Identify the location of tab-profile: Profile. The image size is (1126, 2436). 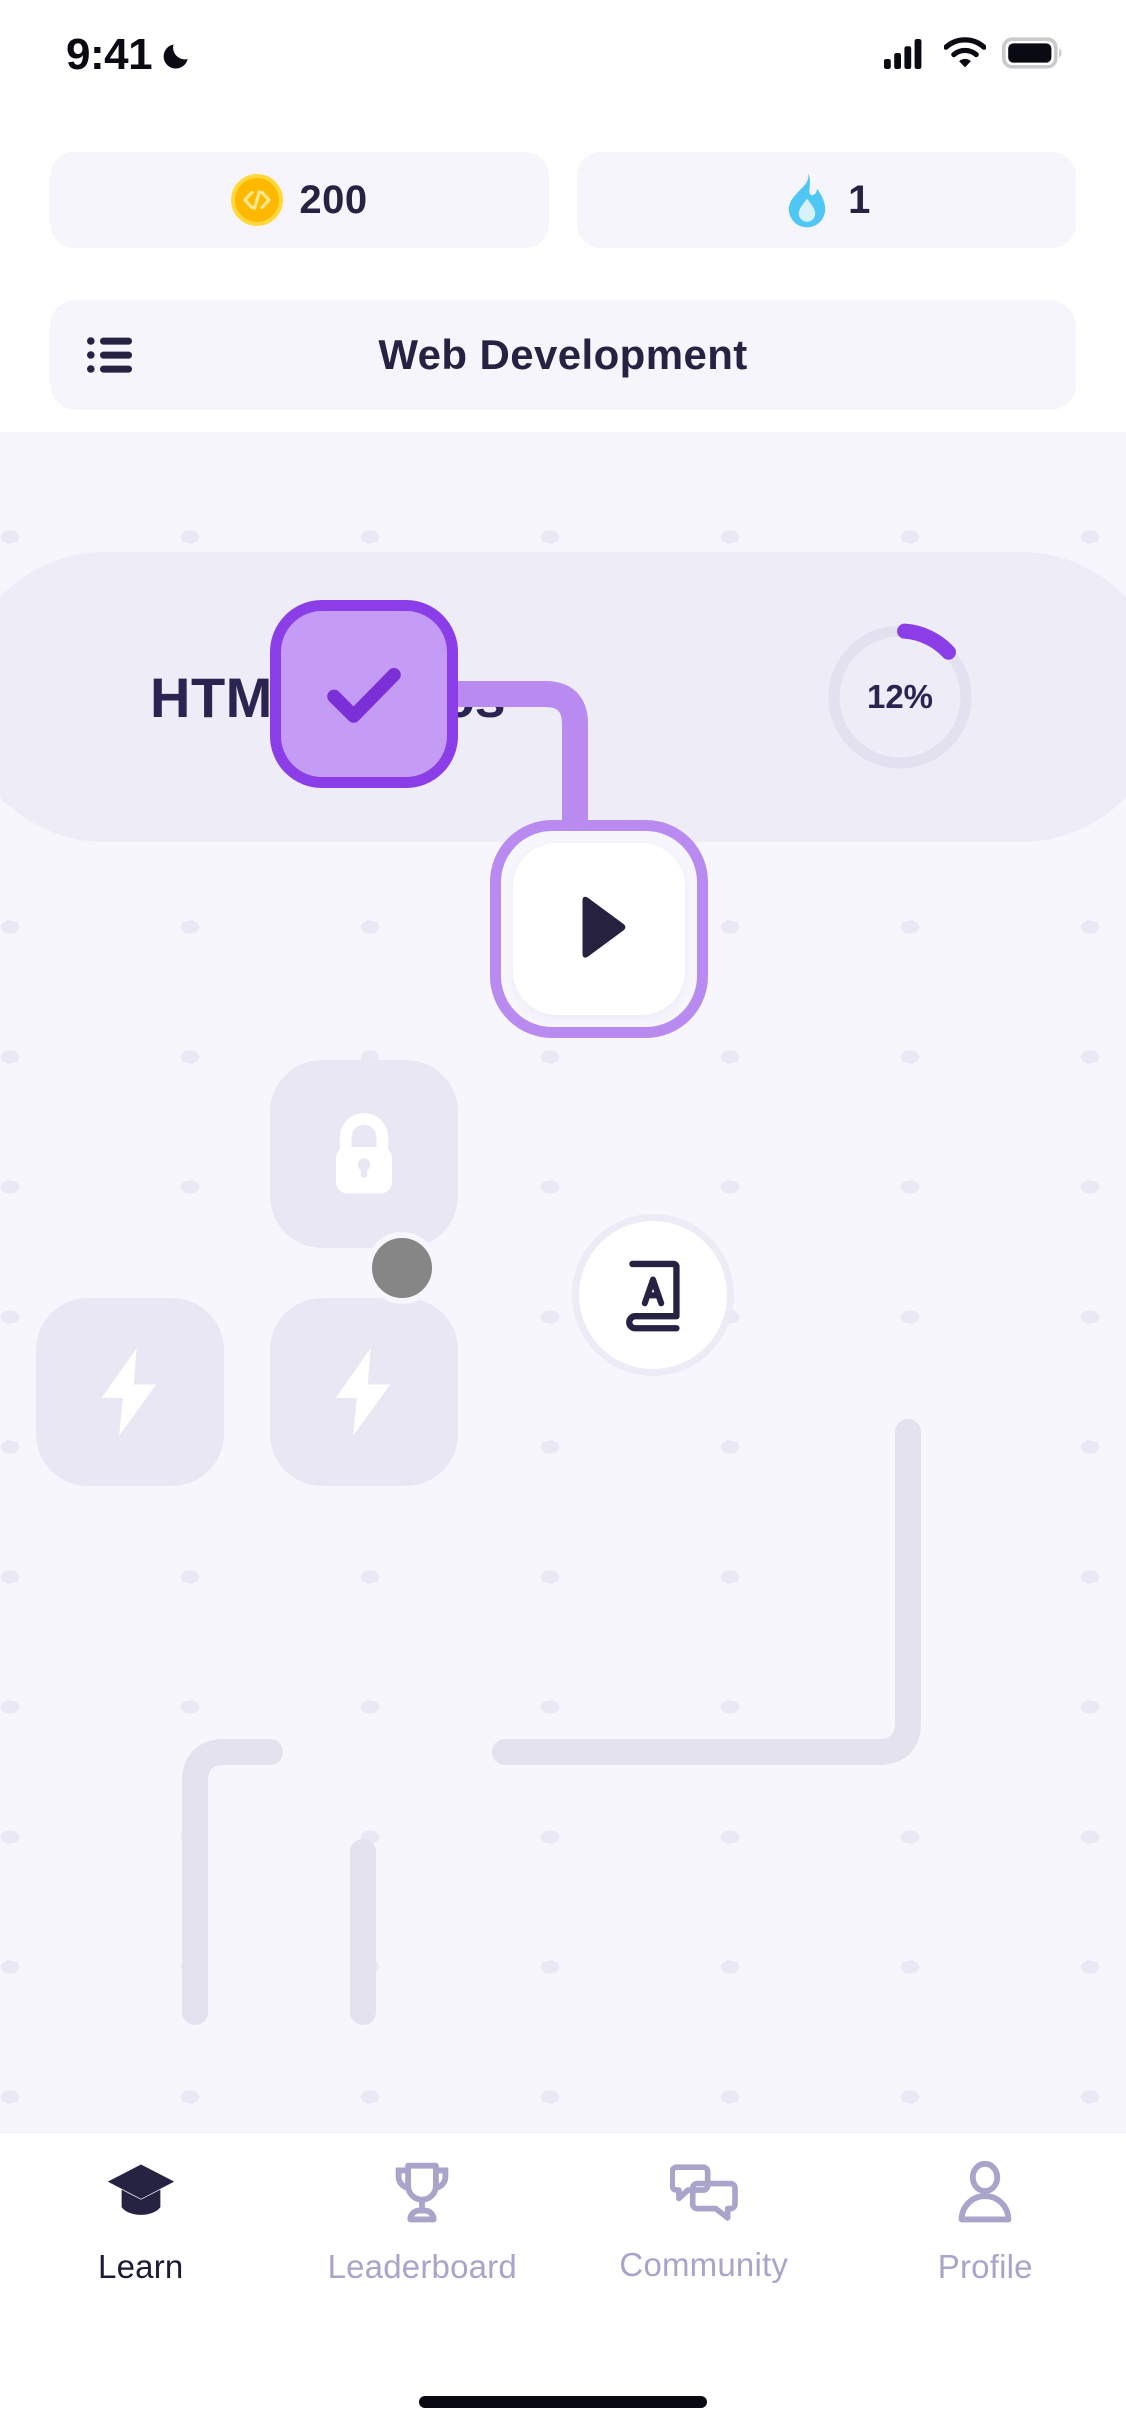
(985, 2223).